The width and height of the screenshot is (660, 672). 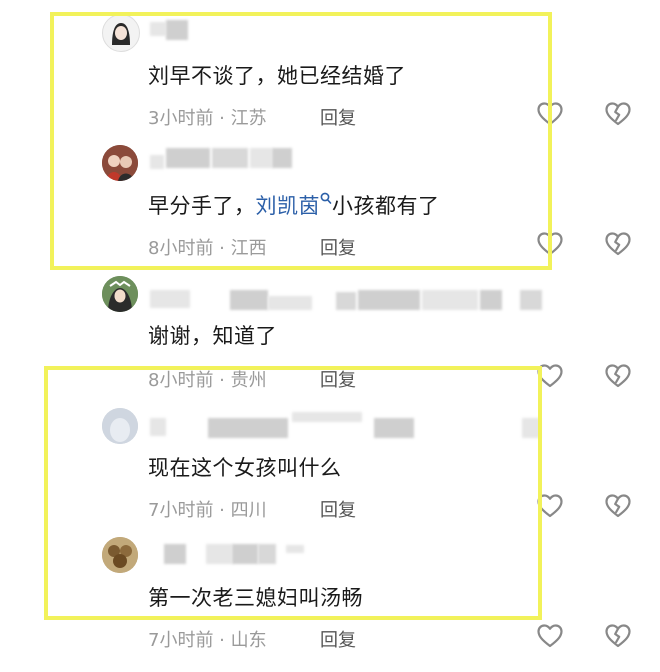 I want to click on comment-text: 现在这个女孩叫什么, so click(x=245, y=468).